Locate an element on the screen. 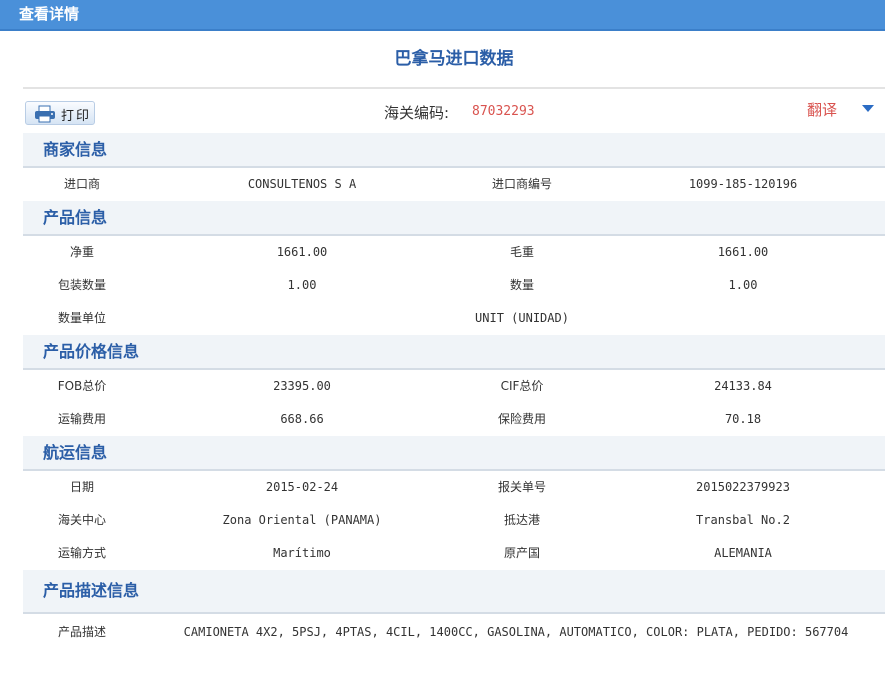  price-row-total: FOB总价 23395.00 CIF总价 24133.84 is located at coordinates (454, 386).